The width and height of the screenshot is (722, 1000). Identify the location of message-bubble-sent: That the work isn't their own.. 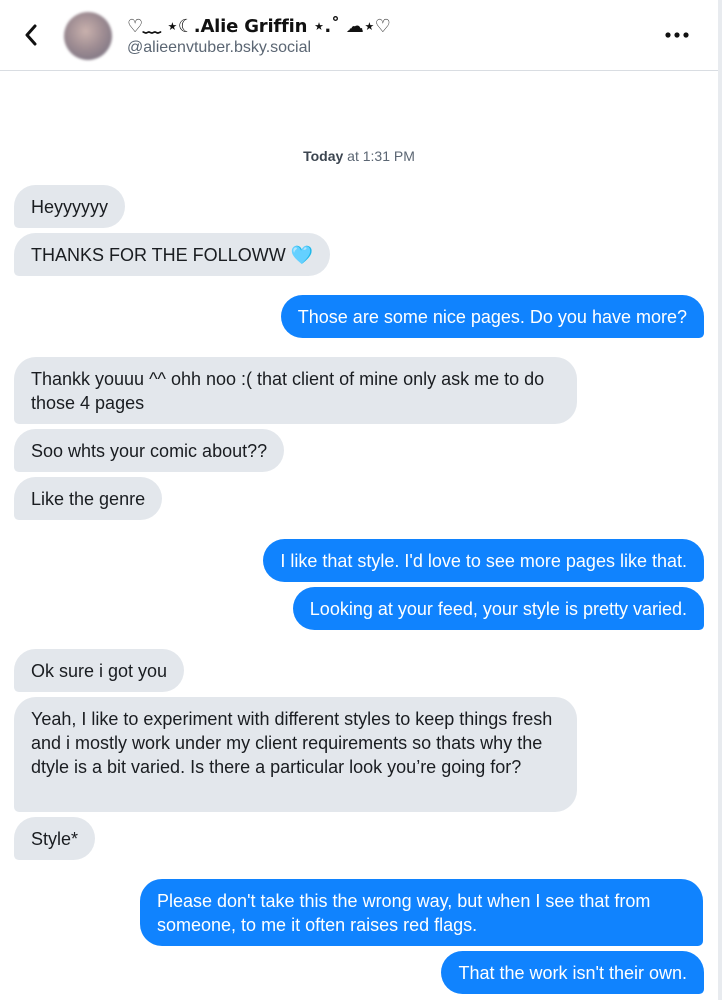
(572, 972).